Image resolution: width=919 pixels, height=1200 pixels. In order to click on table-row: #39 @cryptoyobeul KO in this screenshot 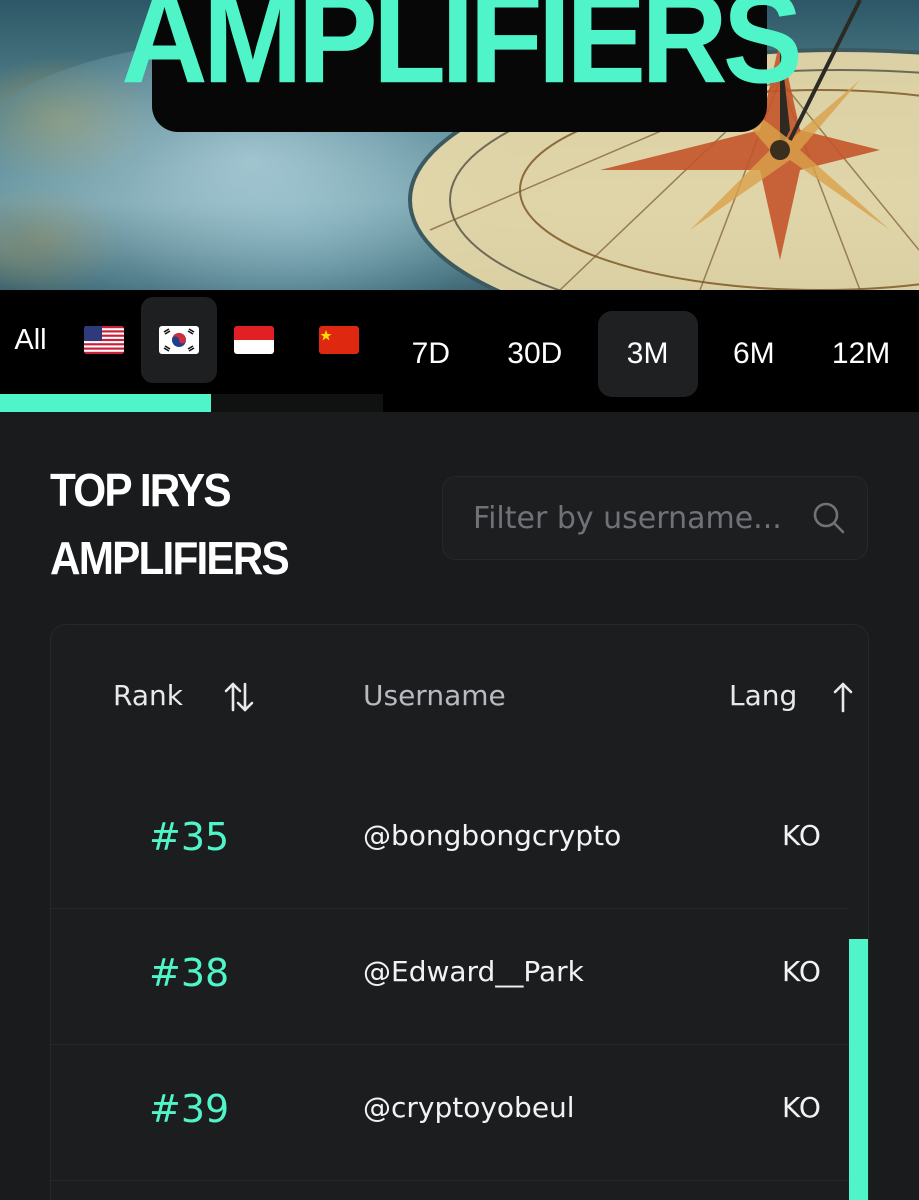, I will do `click(450, 1113)`.